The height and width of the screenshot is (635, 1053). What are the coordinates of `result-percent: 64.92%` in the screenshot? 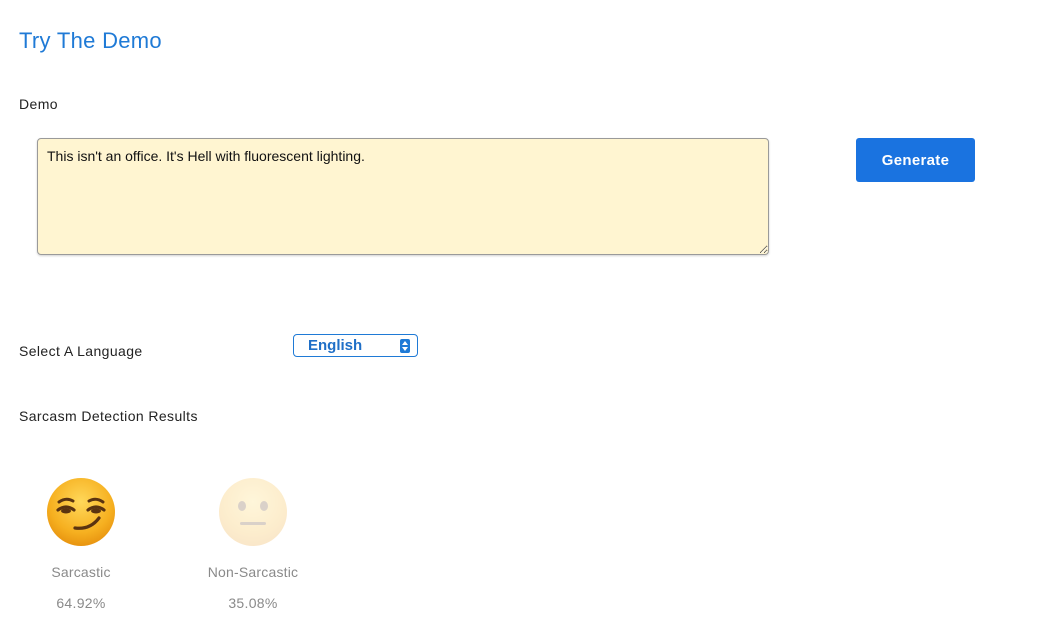 It's located at (81, 603).